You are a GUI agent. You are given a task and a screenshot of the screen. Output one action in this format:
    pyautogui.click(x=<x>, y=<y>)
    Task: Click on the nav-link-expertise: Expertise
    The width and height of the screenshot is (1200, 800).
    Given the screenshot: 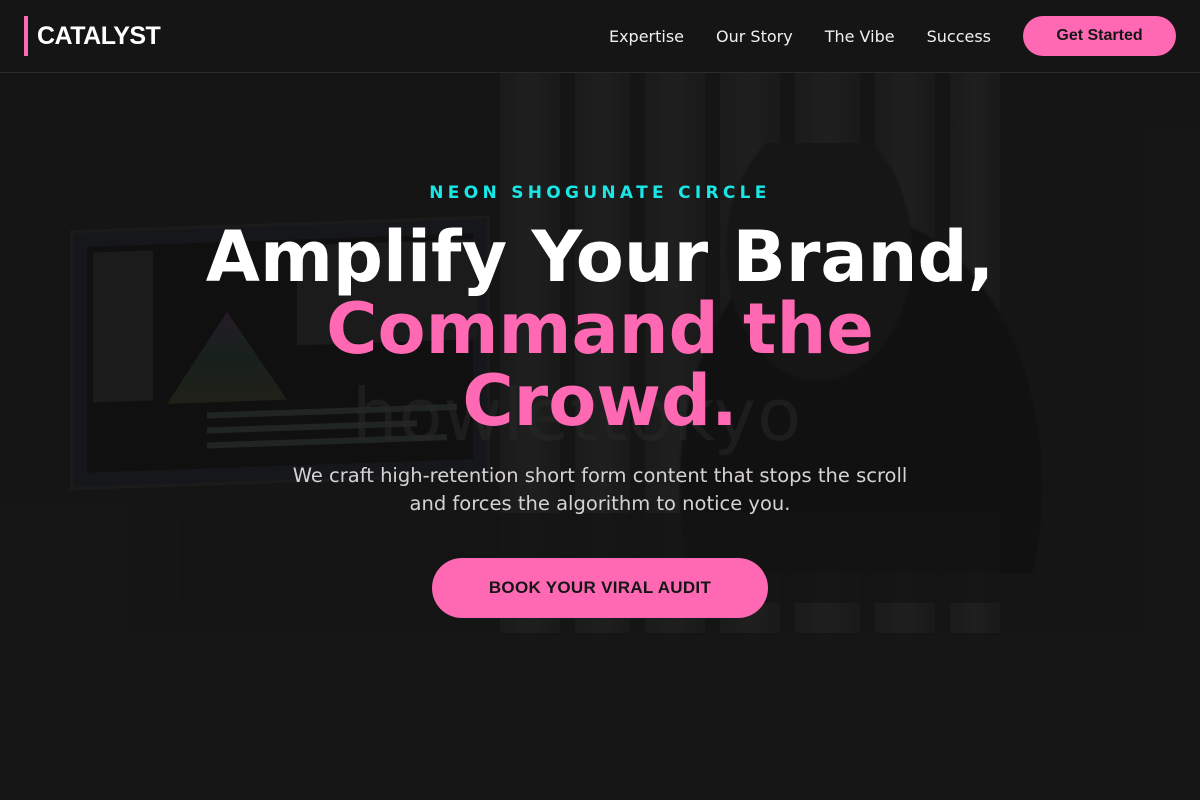 What is the action you would take?
    pyautogui.click(x=646, y=36)
    